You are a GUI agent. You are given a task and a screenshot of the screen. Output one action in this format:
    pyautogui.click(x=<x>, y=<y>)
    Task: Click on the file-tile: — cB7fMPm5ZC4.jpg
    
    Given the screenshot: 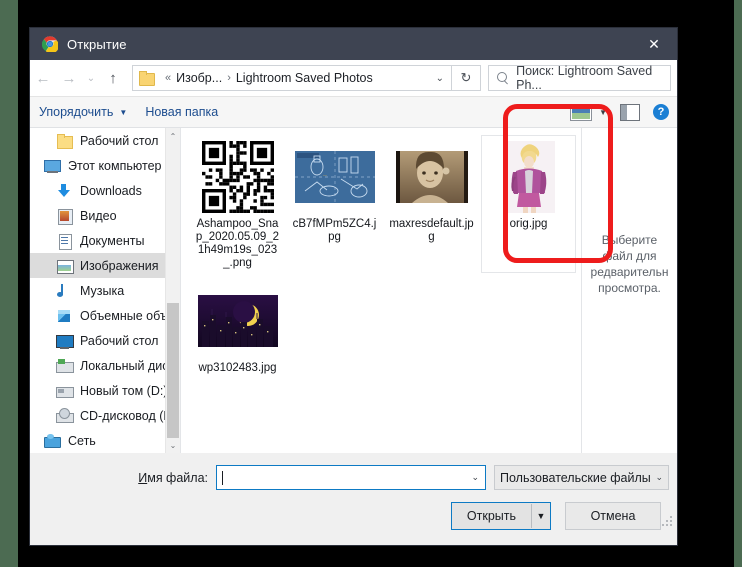 What is the action you would take?
    pyautogui.click(x=334, y=204)
    